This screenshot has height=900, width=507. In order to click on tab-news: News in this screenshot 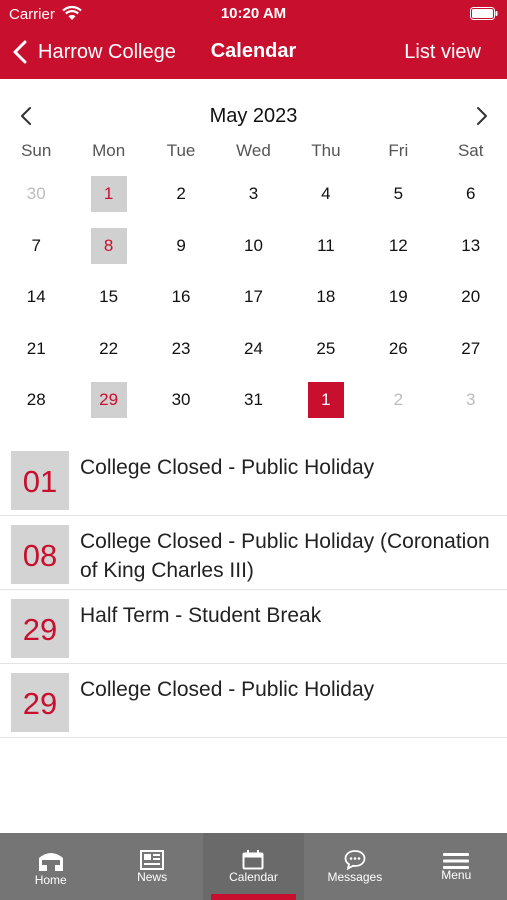, I will do `click(151, 866)`.